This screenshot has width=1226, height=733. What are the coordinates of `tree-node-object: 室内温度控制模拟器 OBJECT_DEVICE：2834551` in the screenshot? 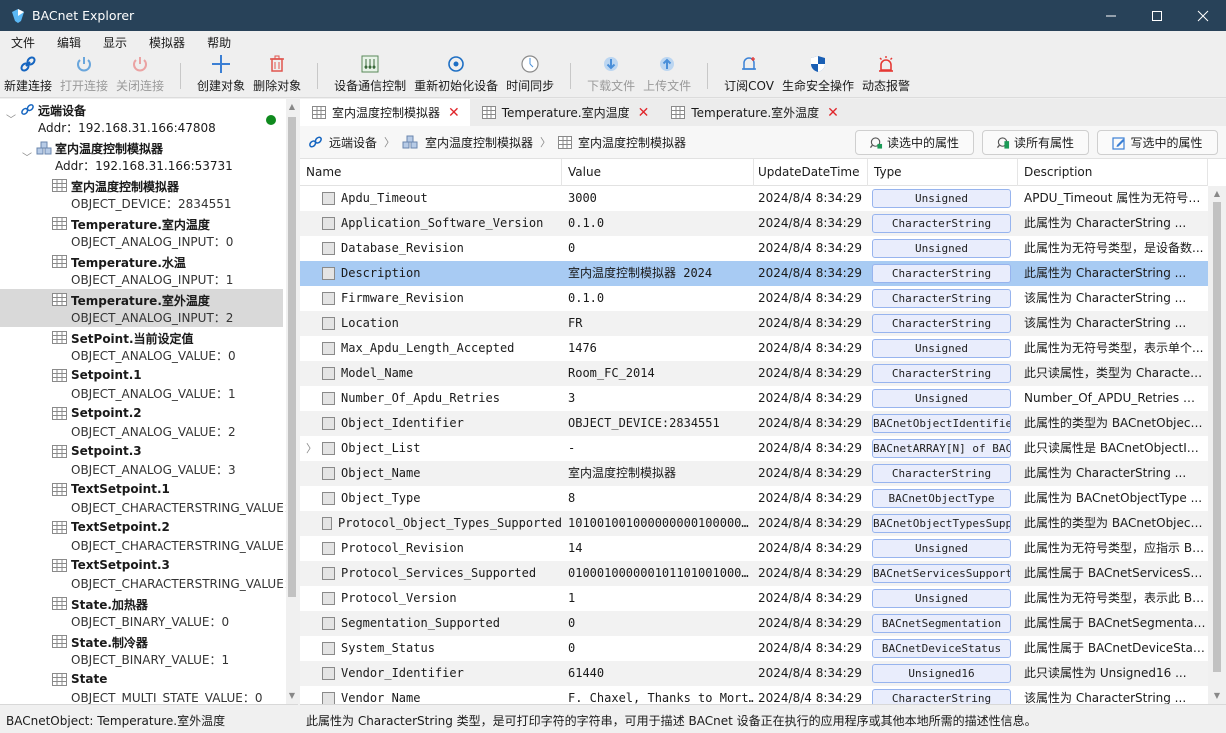 It's located at (141, 194).